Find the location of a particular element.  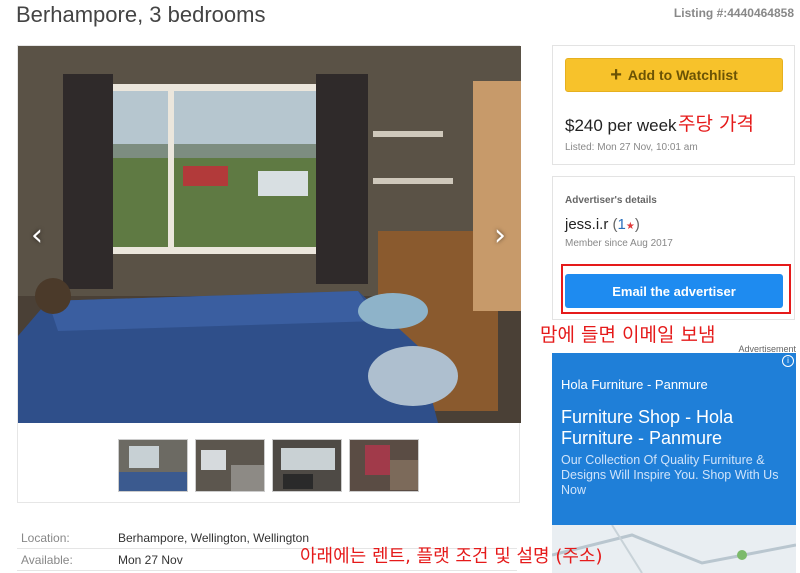

detail-value: Berhampore, Wellington, Wellington is located at coordinates (213, 537).